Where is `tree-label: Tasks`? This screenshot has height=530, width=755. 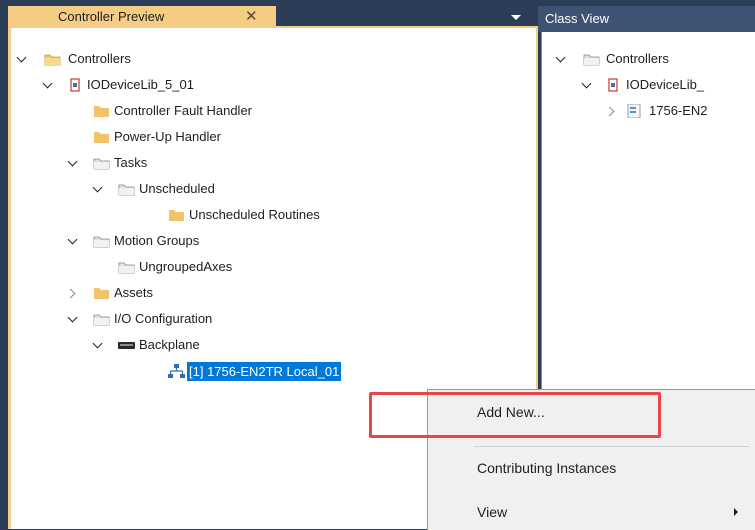 tree-label: Tasks is located at coordinates (131, 162).